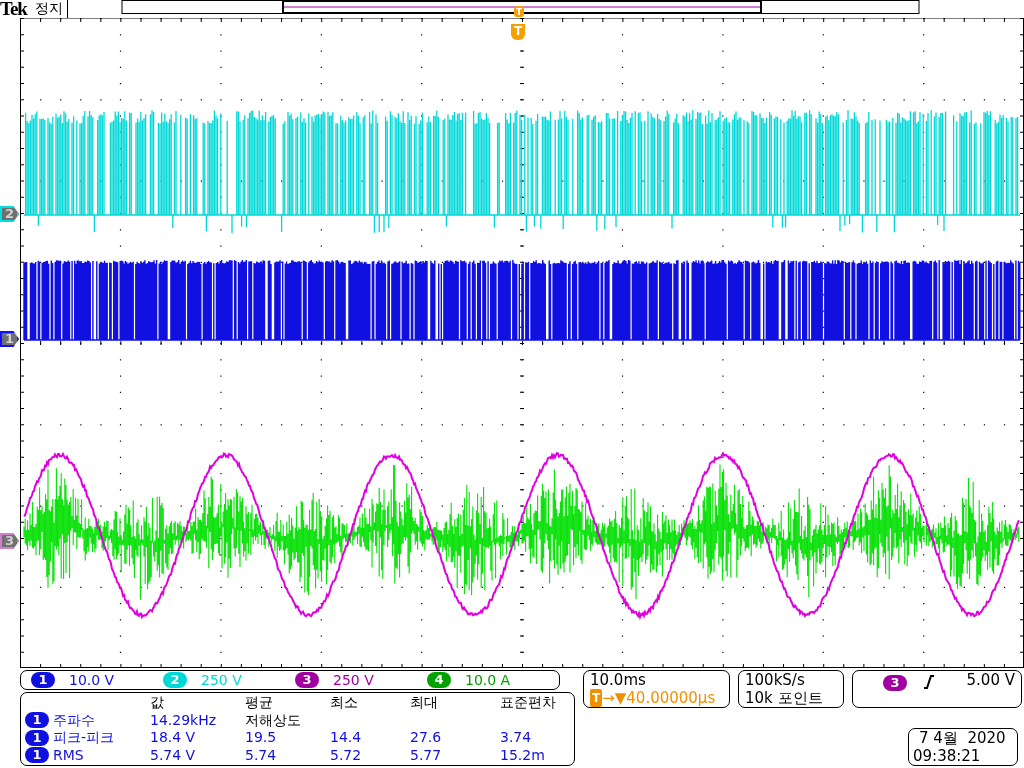 This screenshot has height=768, width=1024. Describe the element at coordinates (344, 702) in the screenshot. I see `column-header: 최소` at that location.